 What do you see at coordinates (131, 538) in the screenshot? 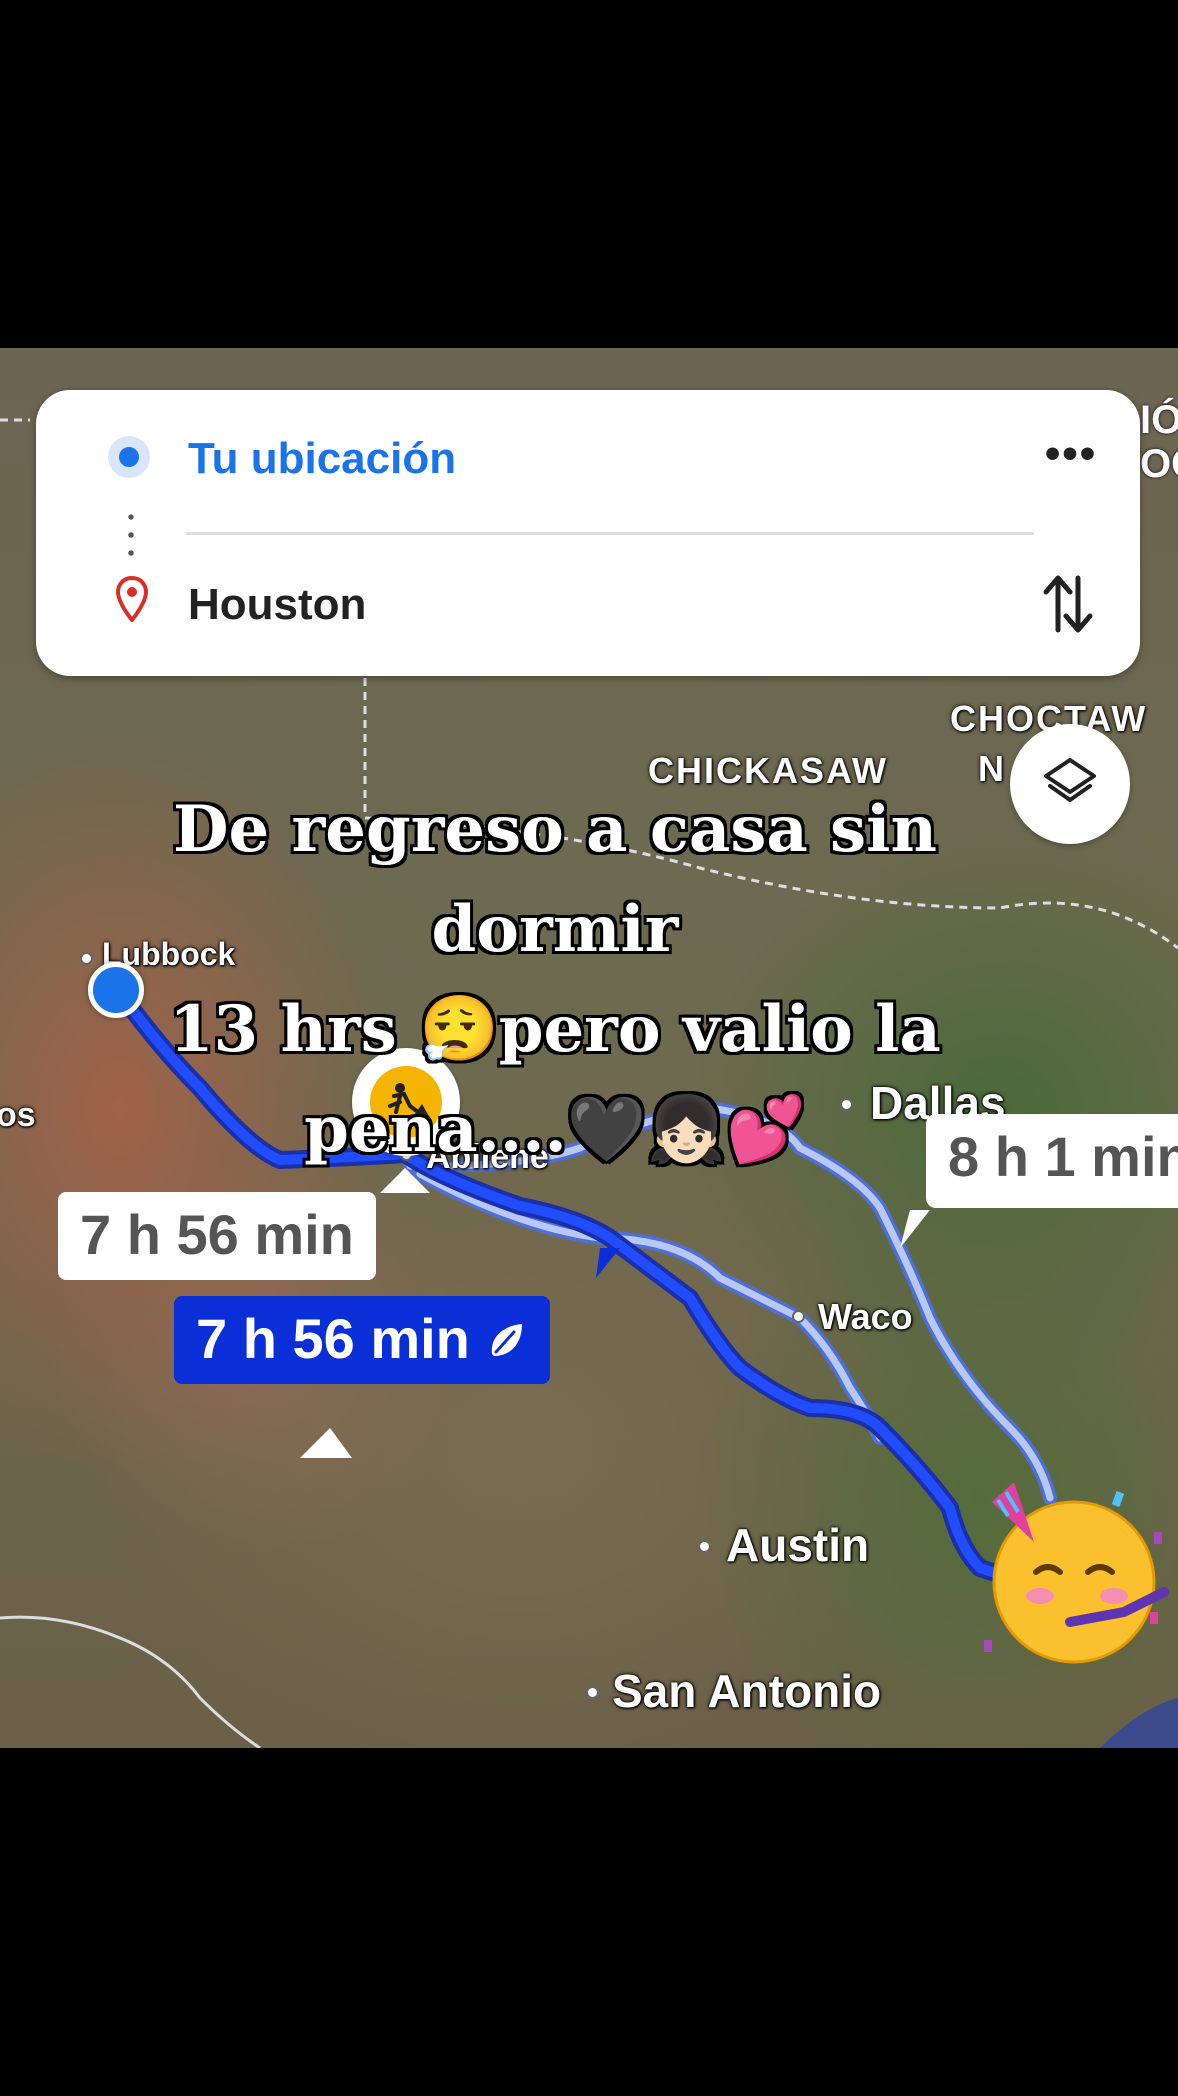
I see `route-dots-icon` at bounding box center [131, 538].